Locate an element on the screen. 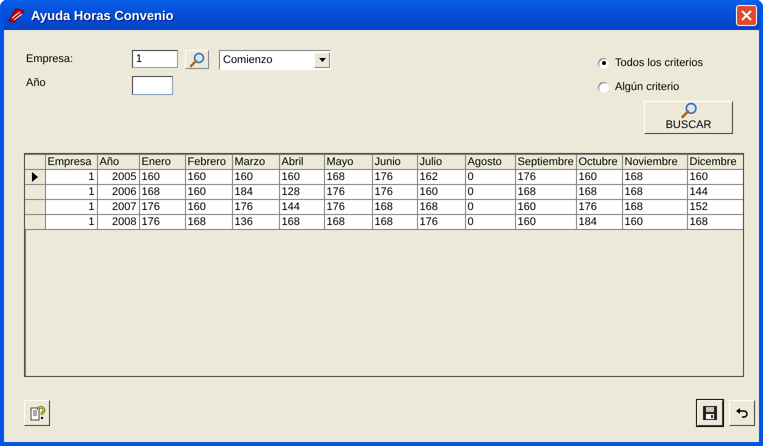 This screenshot has height=446, width=763. column-header: Febrero is located at coordinates (208, 162).